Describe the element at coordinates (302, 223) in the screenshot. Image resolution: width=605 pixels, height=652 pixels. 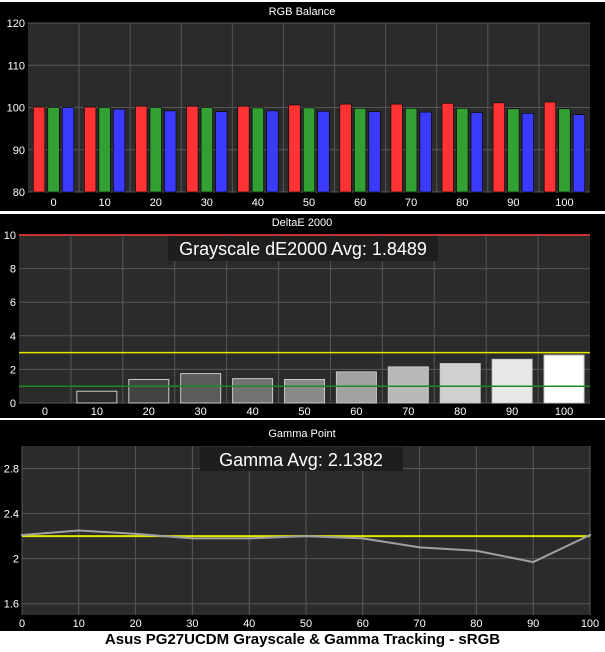
I see `chart-2-title: DeltaE 2000` at that location.